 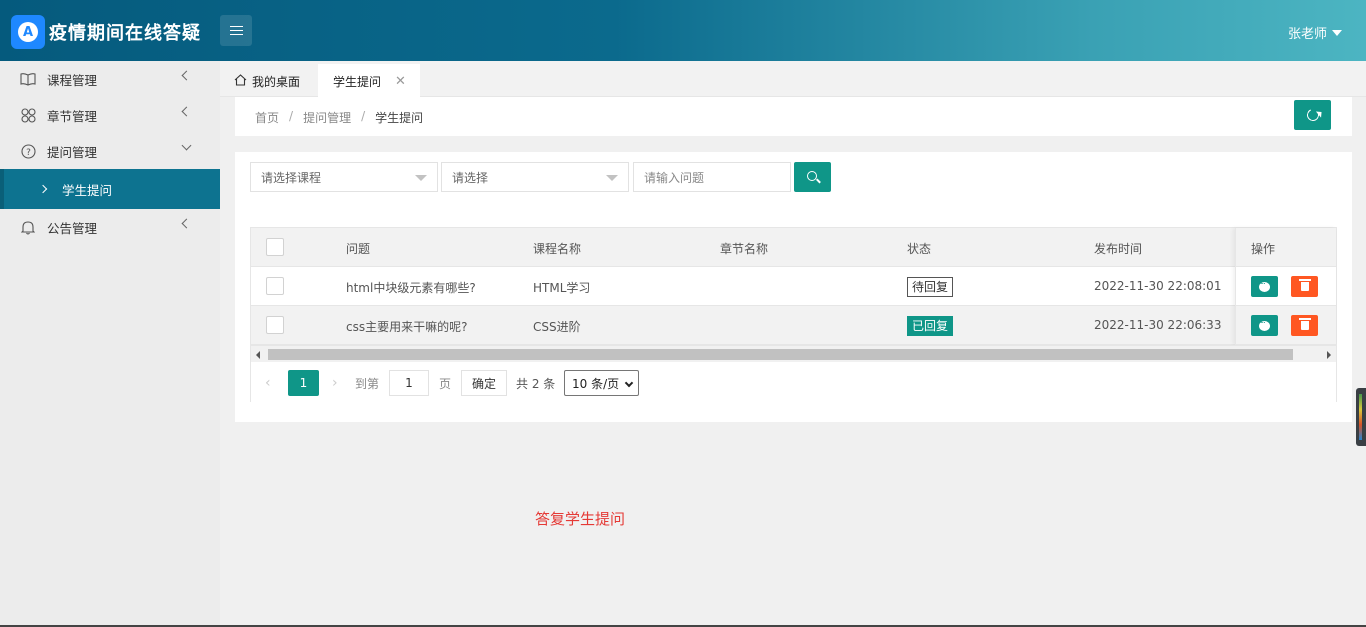 What do you see at coordinates (683, 30) in the screenshot?
I see `top-header: A 疫情期间在线答疑 张老师` at bounding box center [683, 30].